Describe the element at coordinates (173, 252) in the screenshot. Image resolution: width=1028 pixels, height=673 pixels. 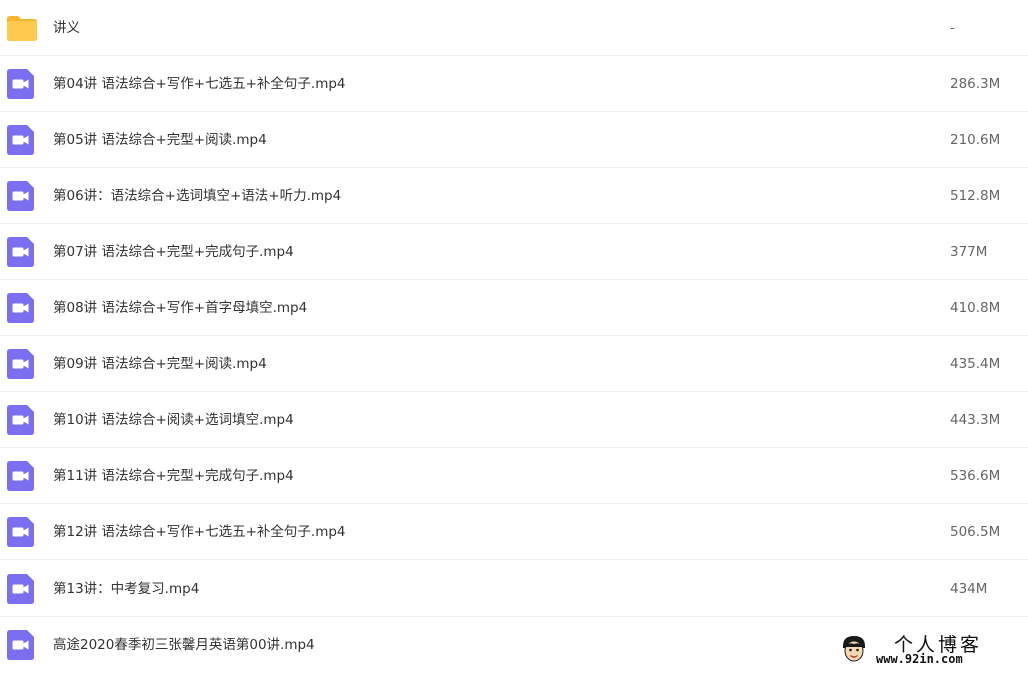
I see `file-name: 第07讲 语法综合+完型+完成句子.mp4` at that location.